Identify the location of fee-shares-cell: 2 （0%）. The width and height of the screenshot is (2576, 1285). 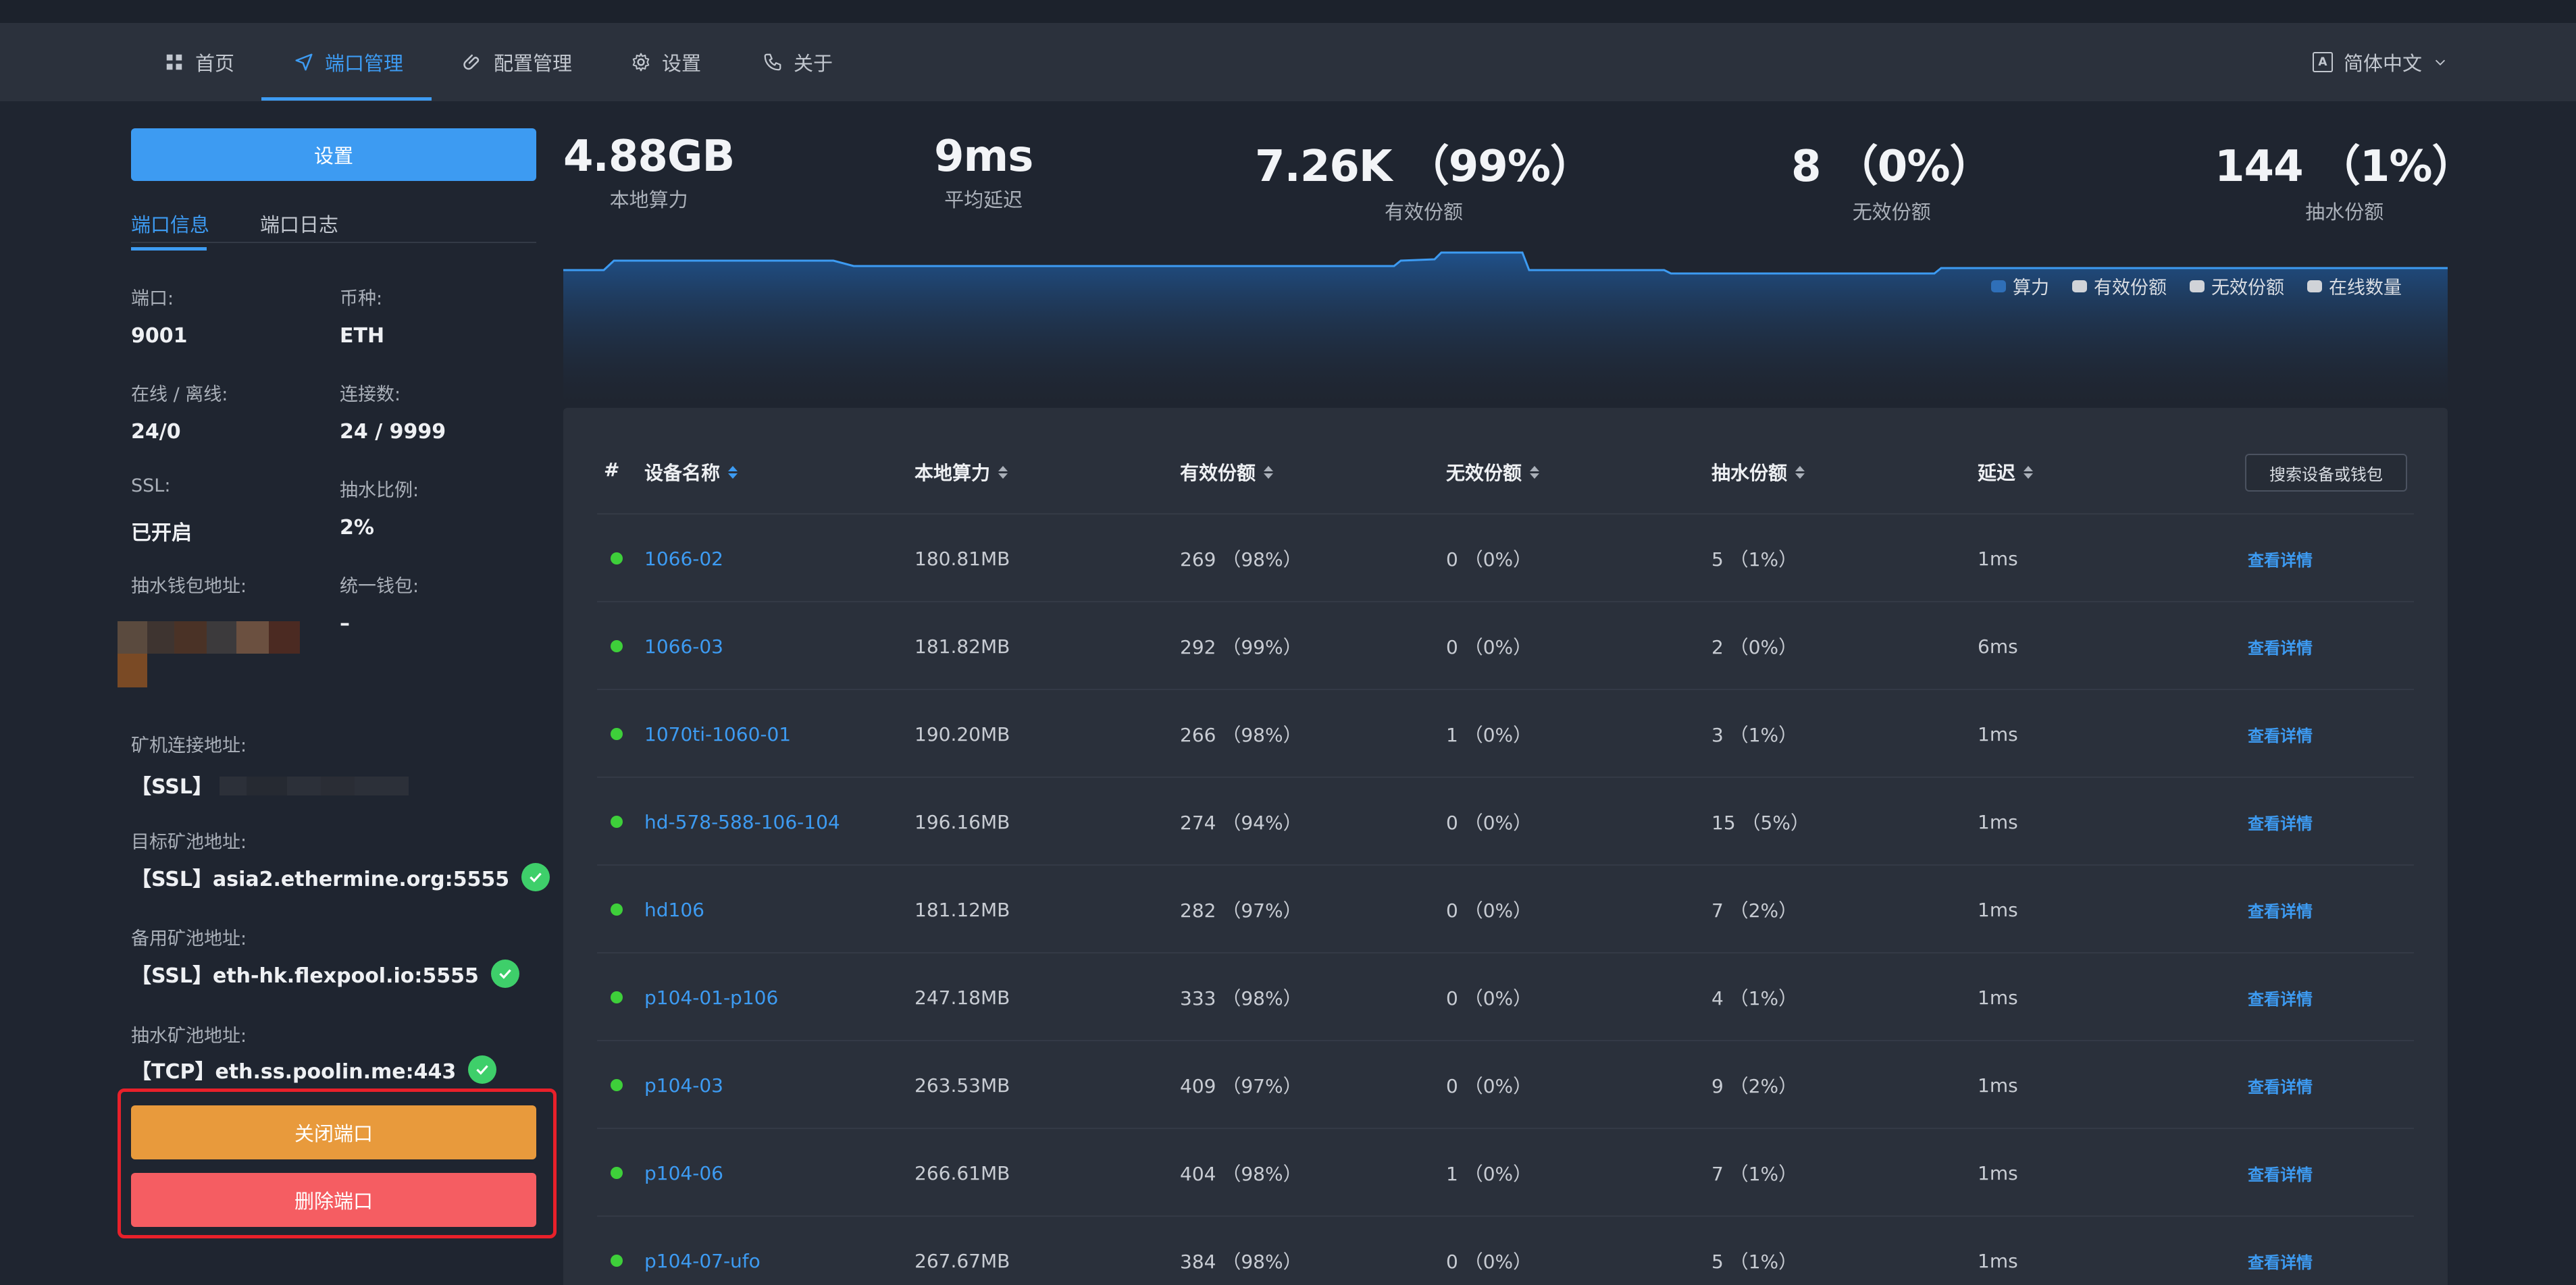
(1754, 647).